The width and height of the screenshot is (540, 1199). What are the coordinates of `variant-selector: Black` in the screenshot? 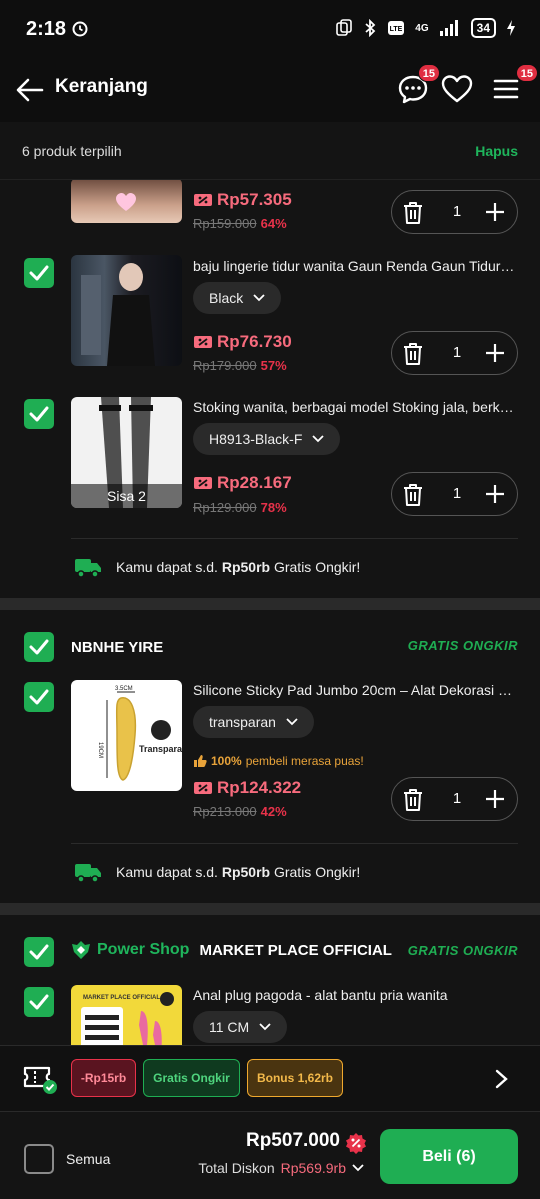 It's located at (237, 298).